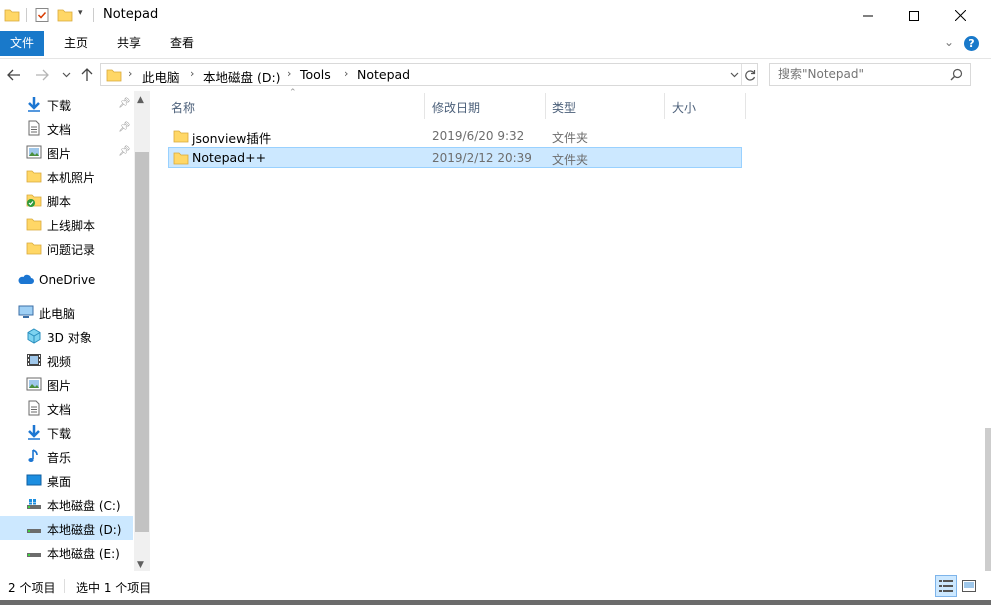 Image resolution: width=991 pixels, height=605 pixels. I want to click on music-icon, so click(34, 456).